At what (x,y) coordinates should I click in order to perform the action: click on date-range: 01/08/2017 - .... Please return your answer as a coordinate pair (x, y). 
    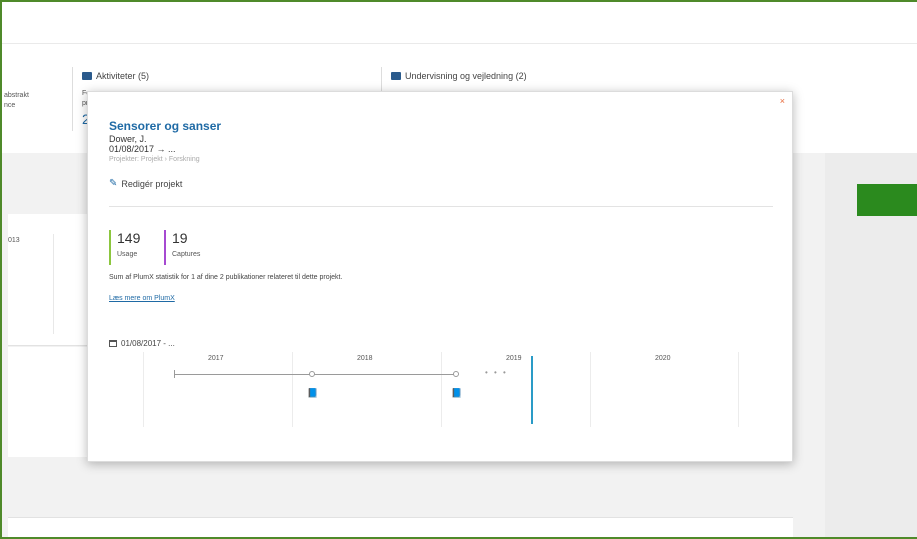
    Looking at the image, I should click on (142, 343).